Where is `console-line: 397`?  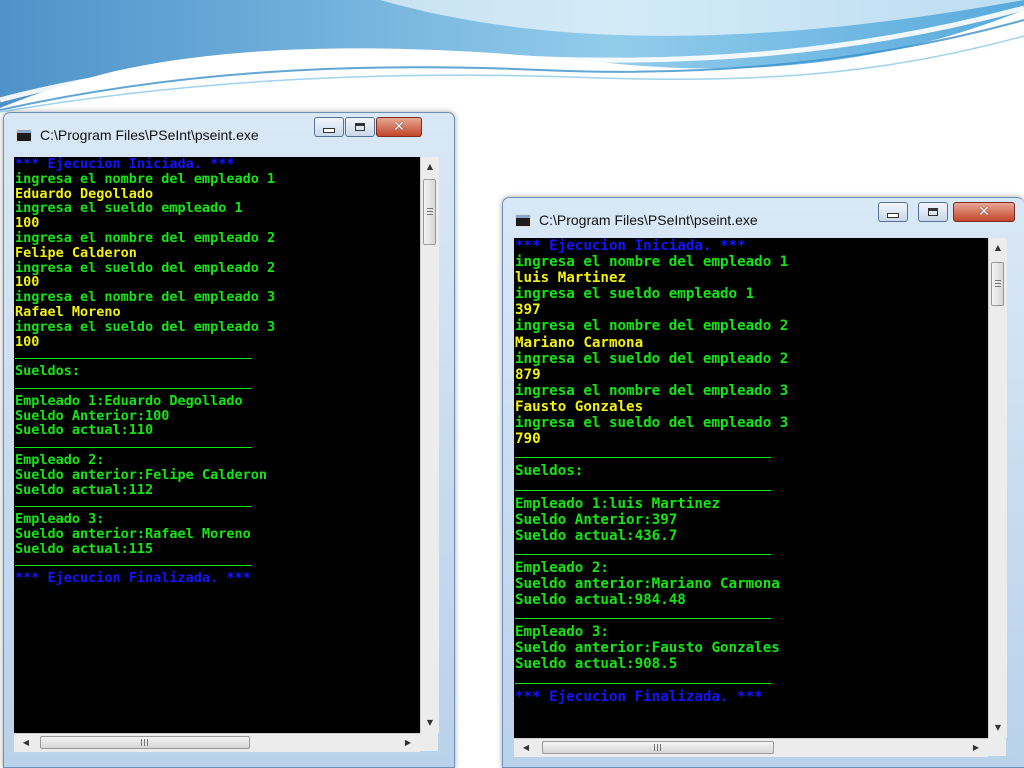
console-line: 397 is located at coordinates (528, 310).